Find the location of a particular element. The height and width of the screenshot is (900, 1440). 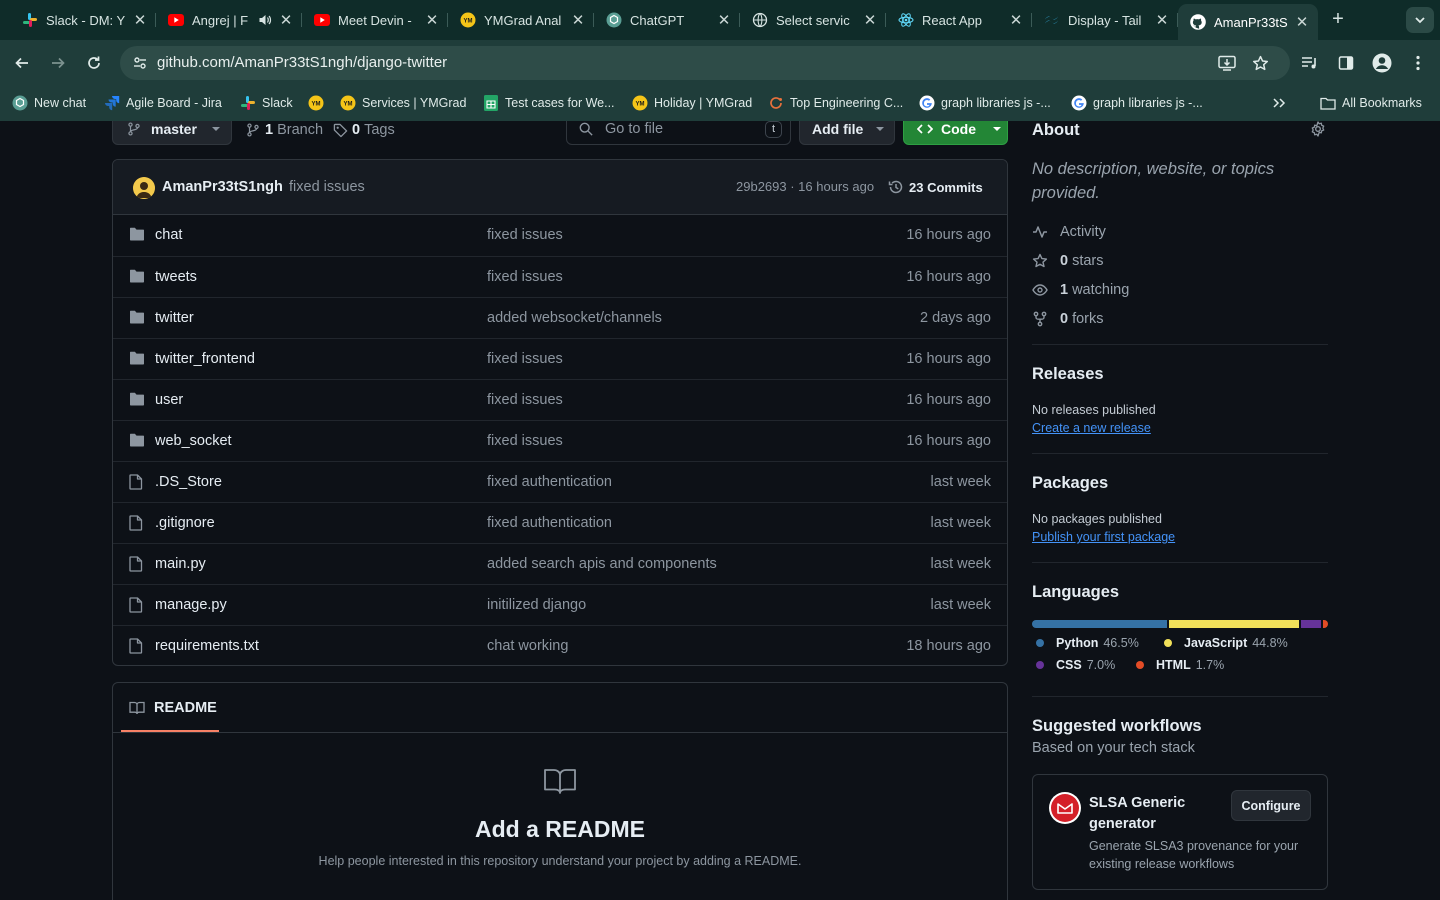

bookmark-item: Slack is located at coordinates (266, 103).